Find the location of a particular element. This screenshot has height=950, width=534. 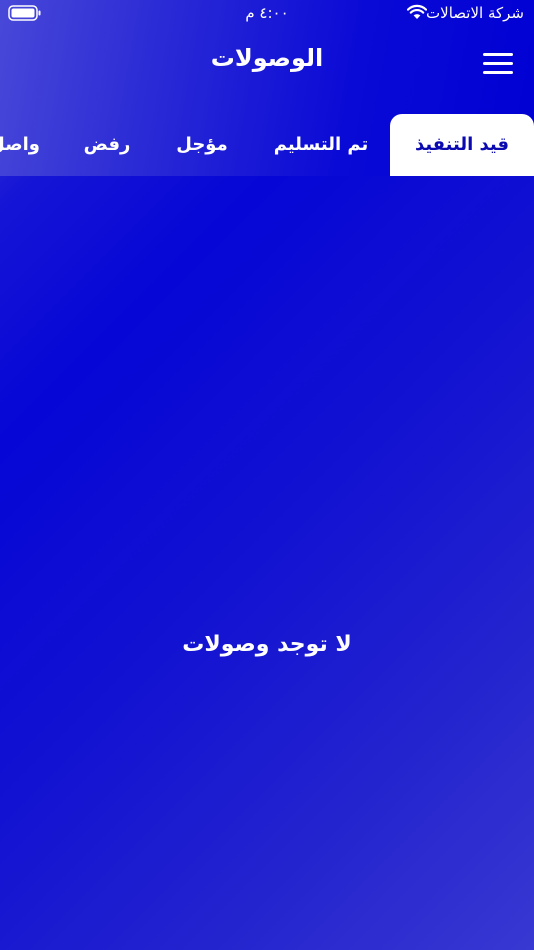

status-tabs: قيد التنفيذ تم التسليم مؤجل رفض واصل is located at coordinates (267, 145).